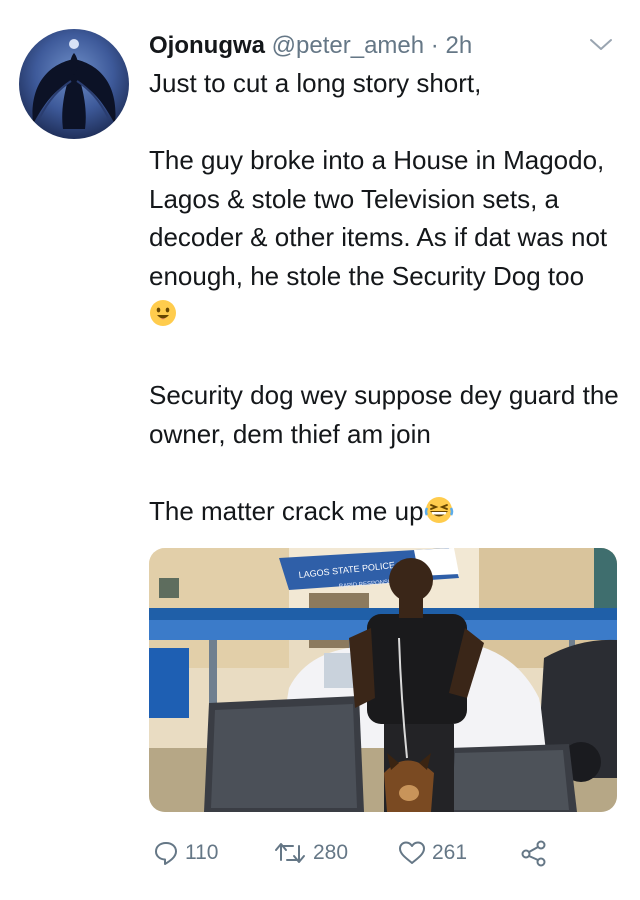 The image size is (640, 900). Describe the element at coordinates (331, 852) in the screenshot. I see `retweet-count: 280` at that location.